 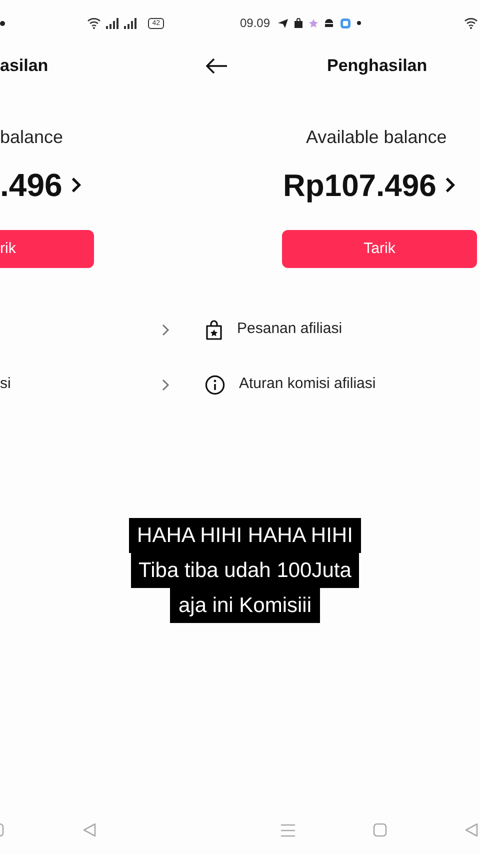 I want to click on back-arrow-icon, so click(x=217, y=66).